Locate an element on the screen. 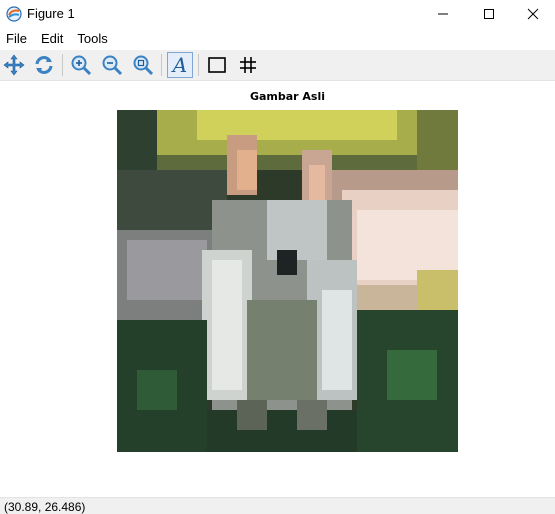 The image size is (555, 514). status-bar: (30.89, 26.486) is located at coordinates (277, 505).